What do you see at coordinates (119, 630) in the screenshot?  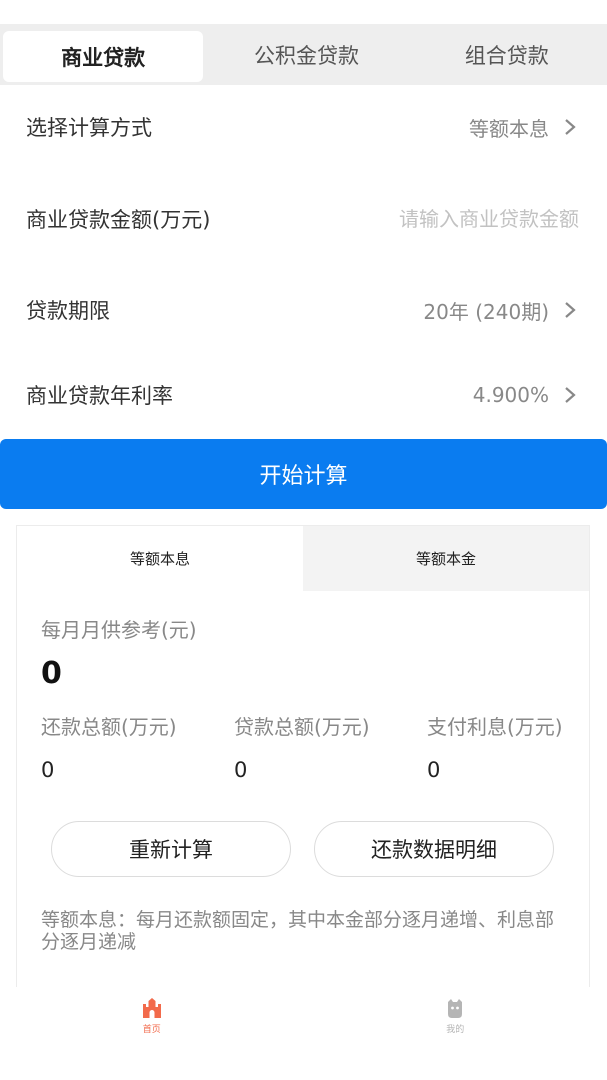 I see `monthly-payment-label: 每月月供参考(元)` at bounding box center [119, 630].